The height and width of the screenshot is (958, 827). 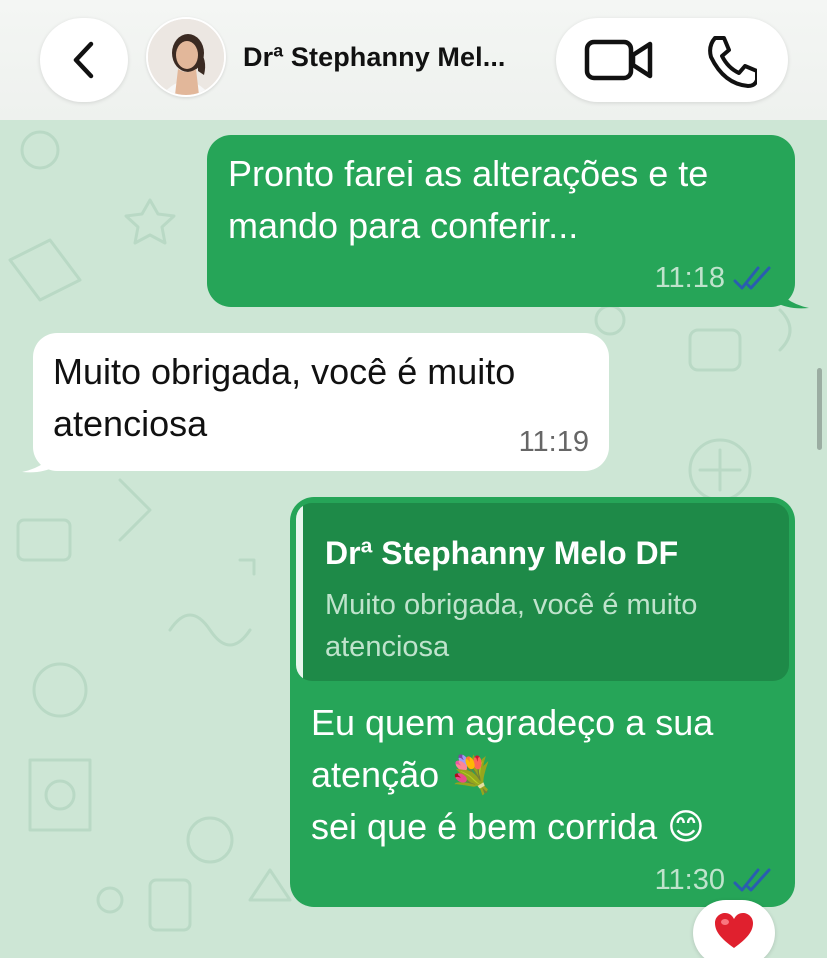 What do you see at coordinates (402, 774) in the screenshot?
I see `message-line: atenção 💐` at bounding box center [402, 774].